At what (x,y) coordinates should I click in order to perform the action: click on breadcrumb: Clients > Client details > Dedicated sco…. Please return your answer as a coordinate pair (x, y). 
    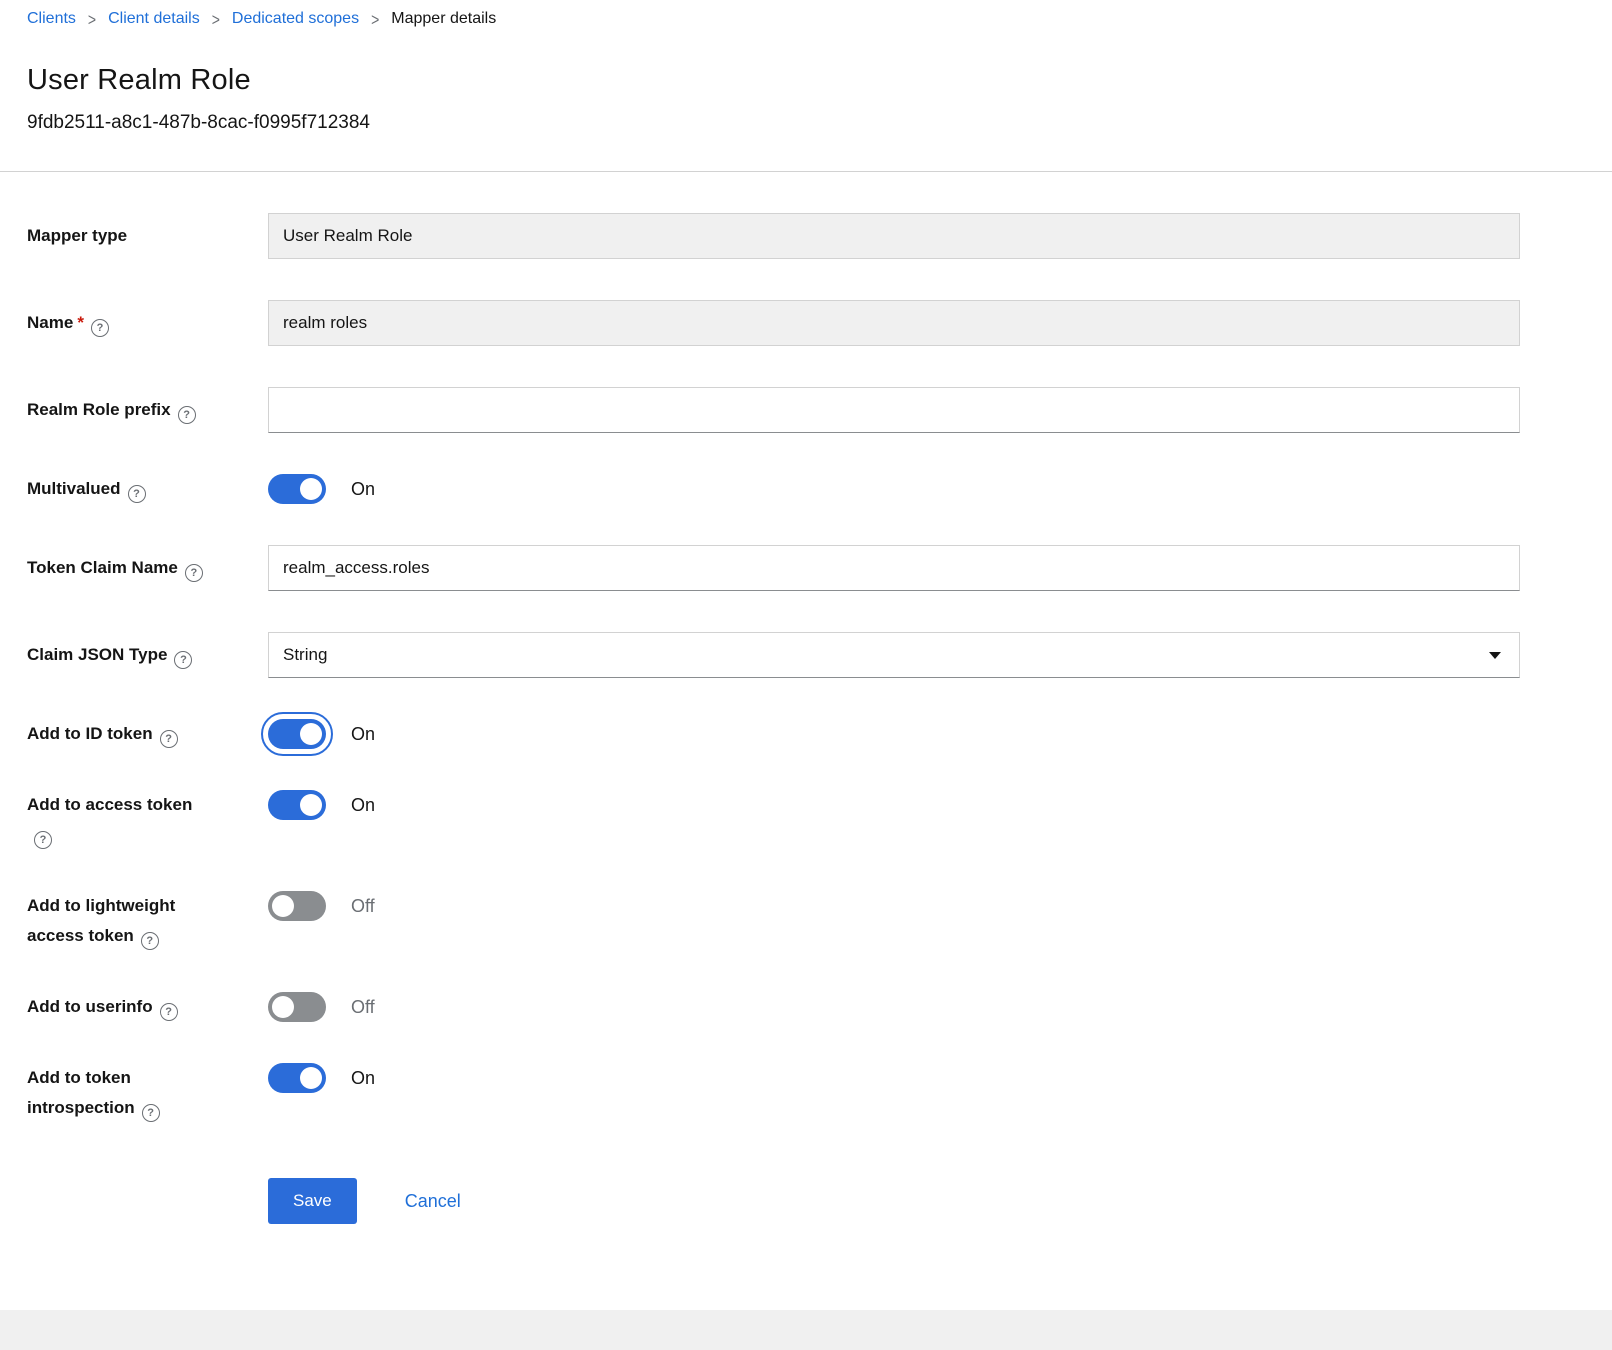
    Looking at the image, I should click on (773, 14).